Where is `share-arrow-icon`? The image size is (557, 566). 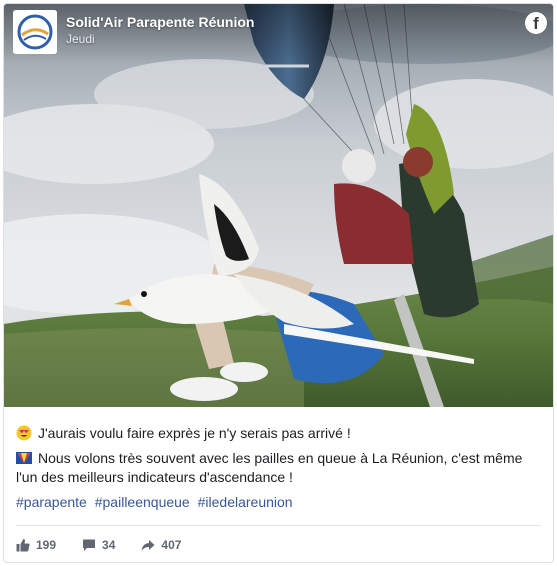 share-arrow-icon is located at coordinates (148, 545).